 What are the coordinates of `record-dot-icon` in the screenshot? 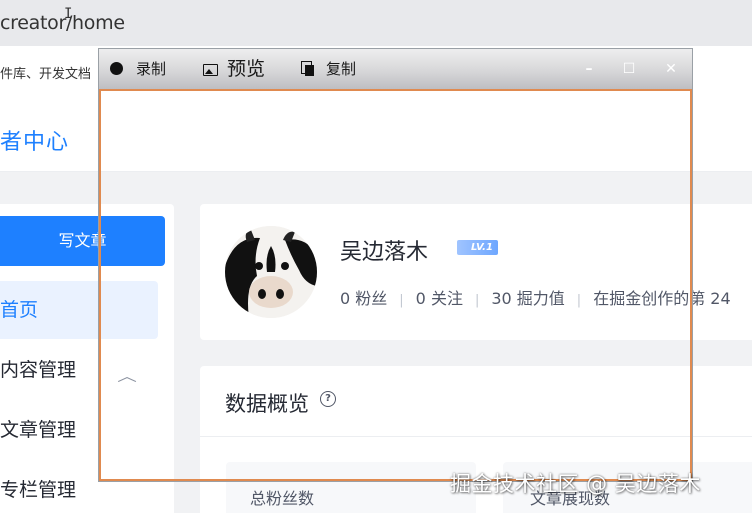 It's located at (116, 68).